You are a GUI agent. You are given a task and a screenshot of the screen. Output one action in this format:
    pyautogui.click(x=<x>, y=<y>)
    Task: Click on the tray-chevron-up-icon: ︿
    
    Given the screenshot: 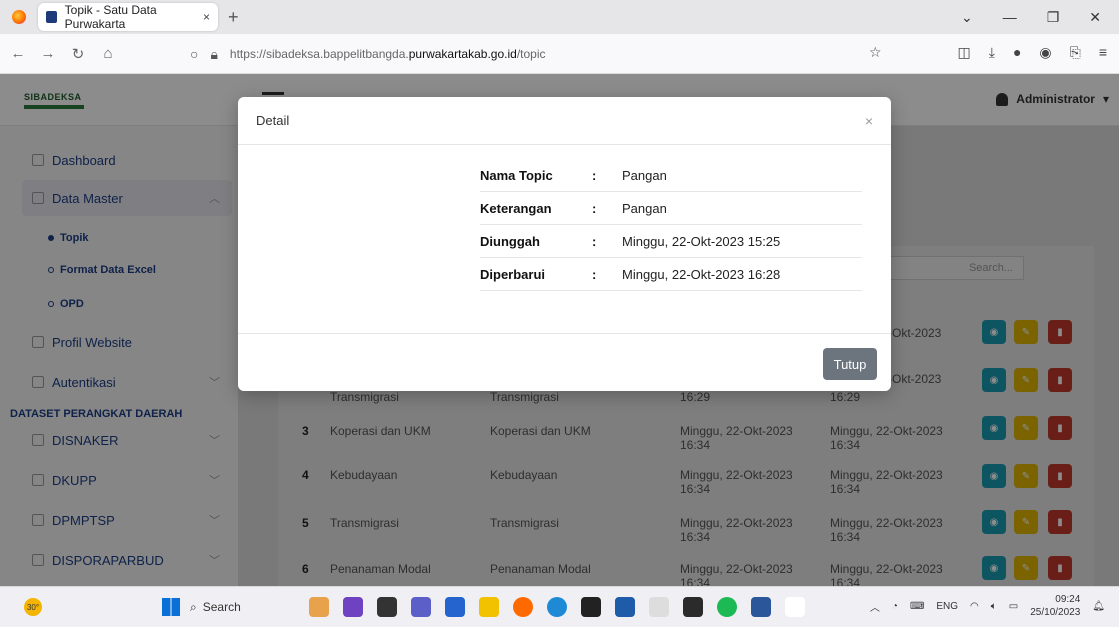 What is the action you would take?
    pyautogui.click(x=875, y=606)
    